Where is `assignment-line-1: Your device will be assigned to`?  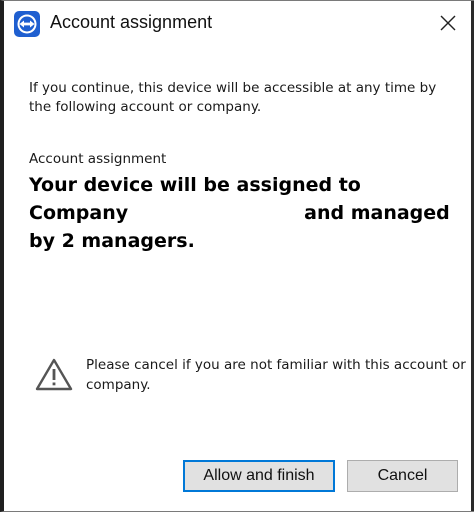
assignment-line-1: Your device will be assigned to is located at coordinates (195, 185).